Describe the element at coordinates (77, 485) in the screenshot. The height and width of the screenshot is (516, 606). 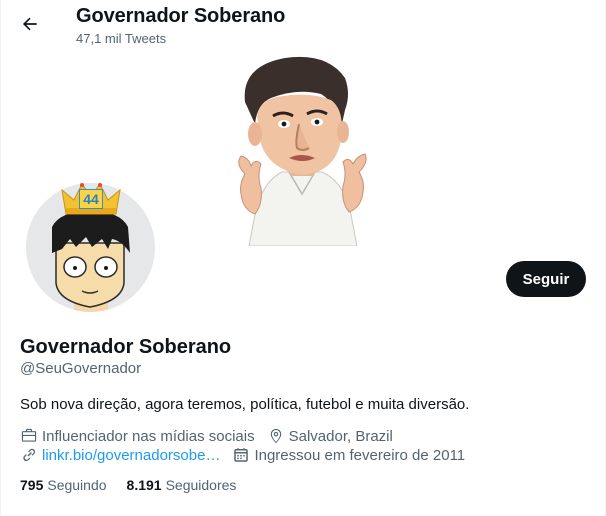
I see `following-label: Seguindo` at that location.